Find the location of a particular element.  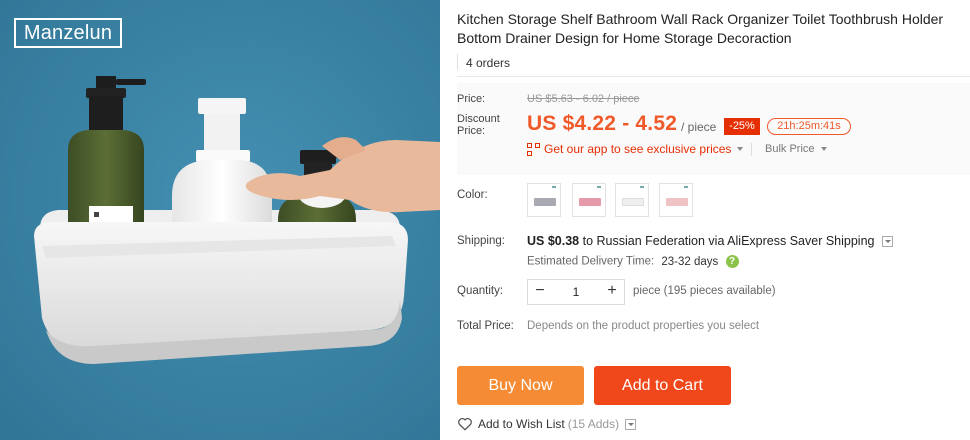

color-swatch-pink is located at coordinates (589, 200).